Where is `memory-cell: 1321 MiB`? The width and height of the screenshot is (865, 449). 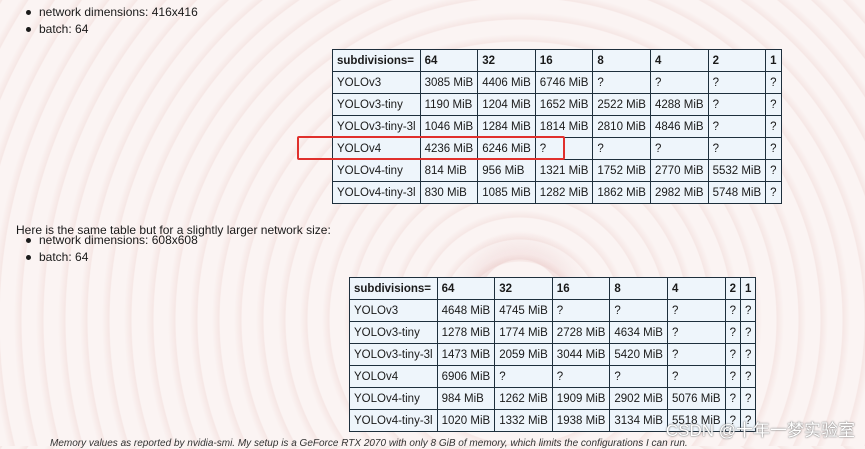
memory-cell: 1321 MiB is located at coordinates (564, 170).